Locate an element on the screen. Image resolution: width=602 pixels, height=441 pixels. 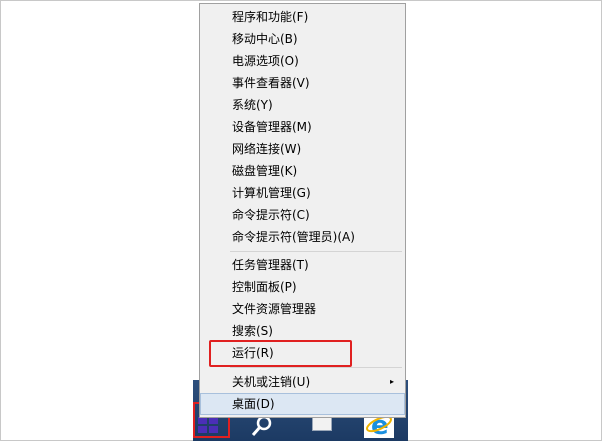
menu-item-task-manager: 任务管理器(T) is located at coordinates (302, 265).